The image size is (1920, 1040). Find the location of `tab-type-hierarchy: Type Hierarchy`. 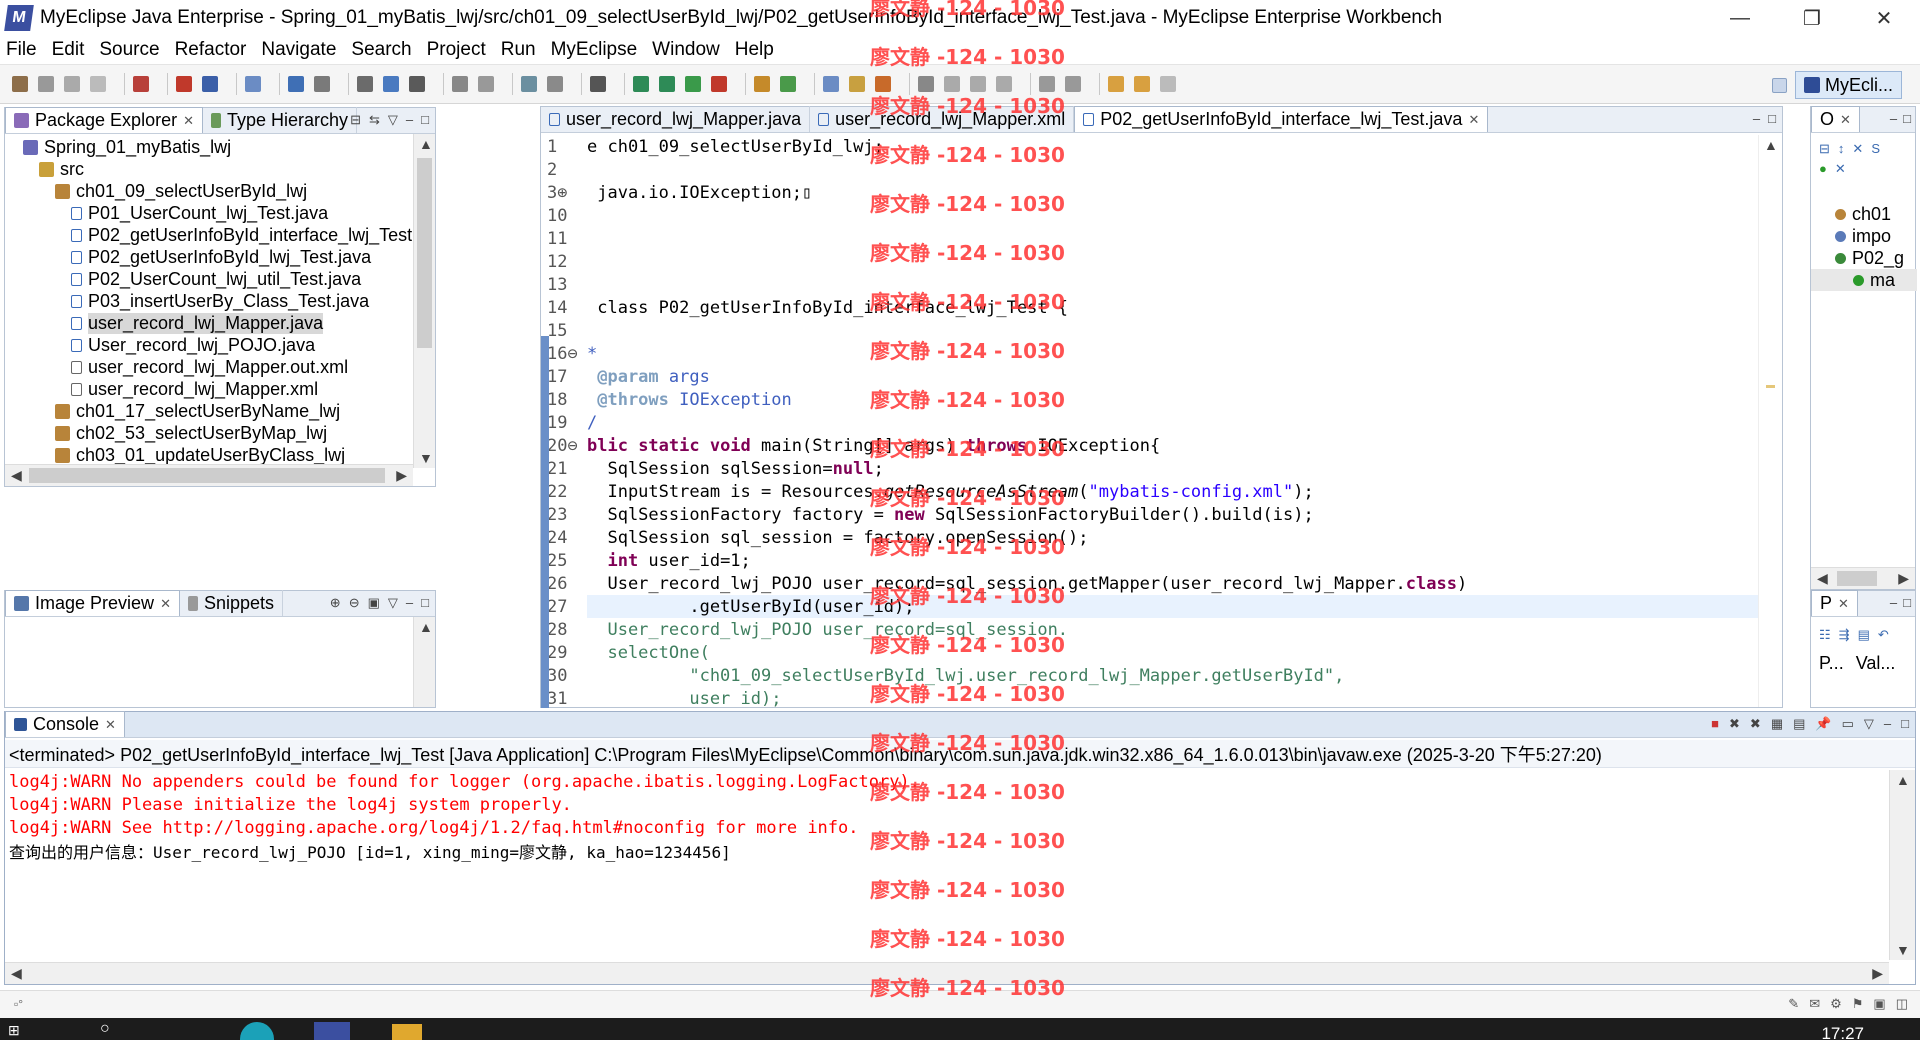

tab-type-hierarchy: Type Hierarchy is located at coordinates (280, 120).